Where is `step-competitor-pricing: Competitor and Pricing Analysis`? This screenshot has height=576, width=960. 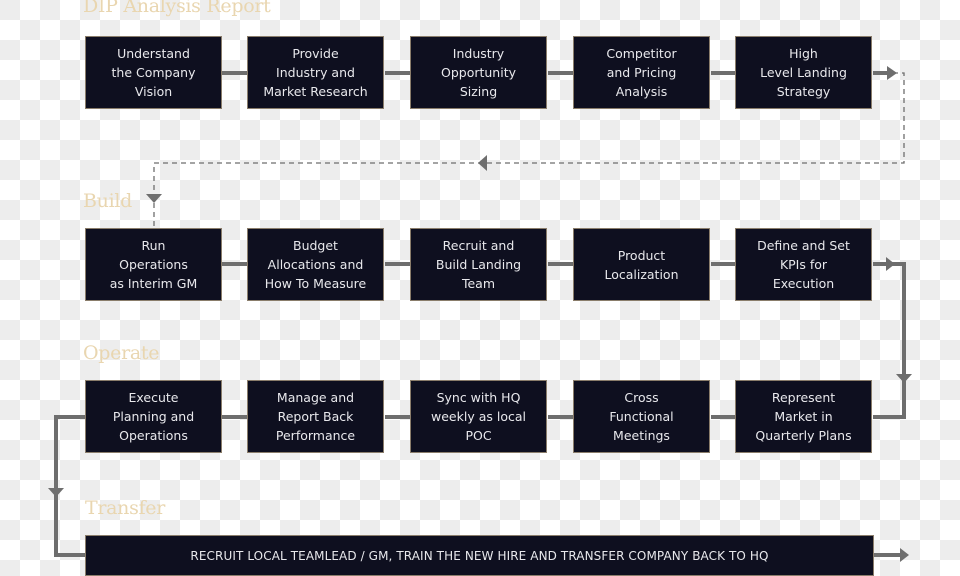 step-competitor-pricing: Competitor and Pricing Analysis is located at coordinates (641, 72).